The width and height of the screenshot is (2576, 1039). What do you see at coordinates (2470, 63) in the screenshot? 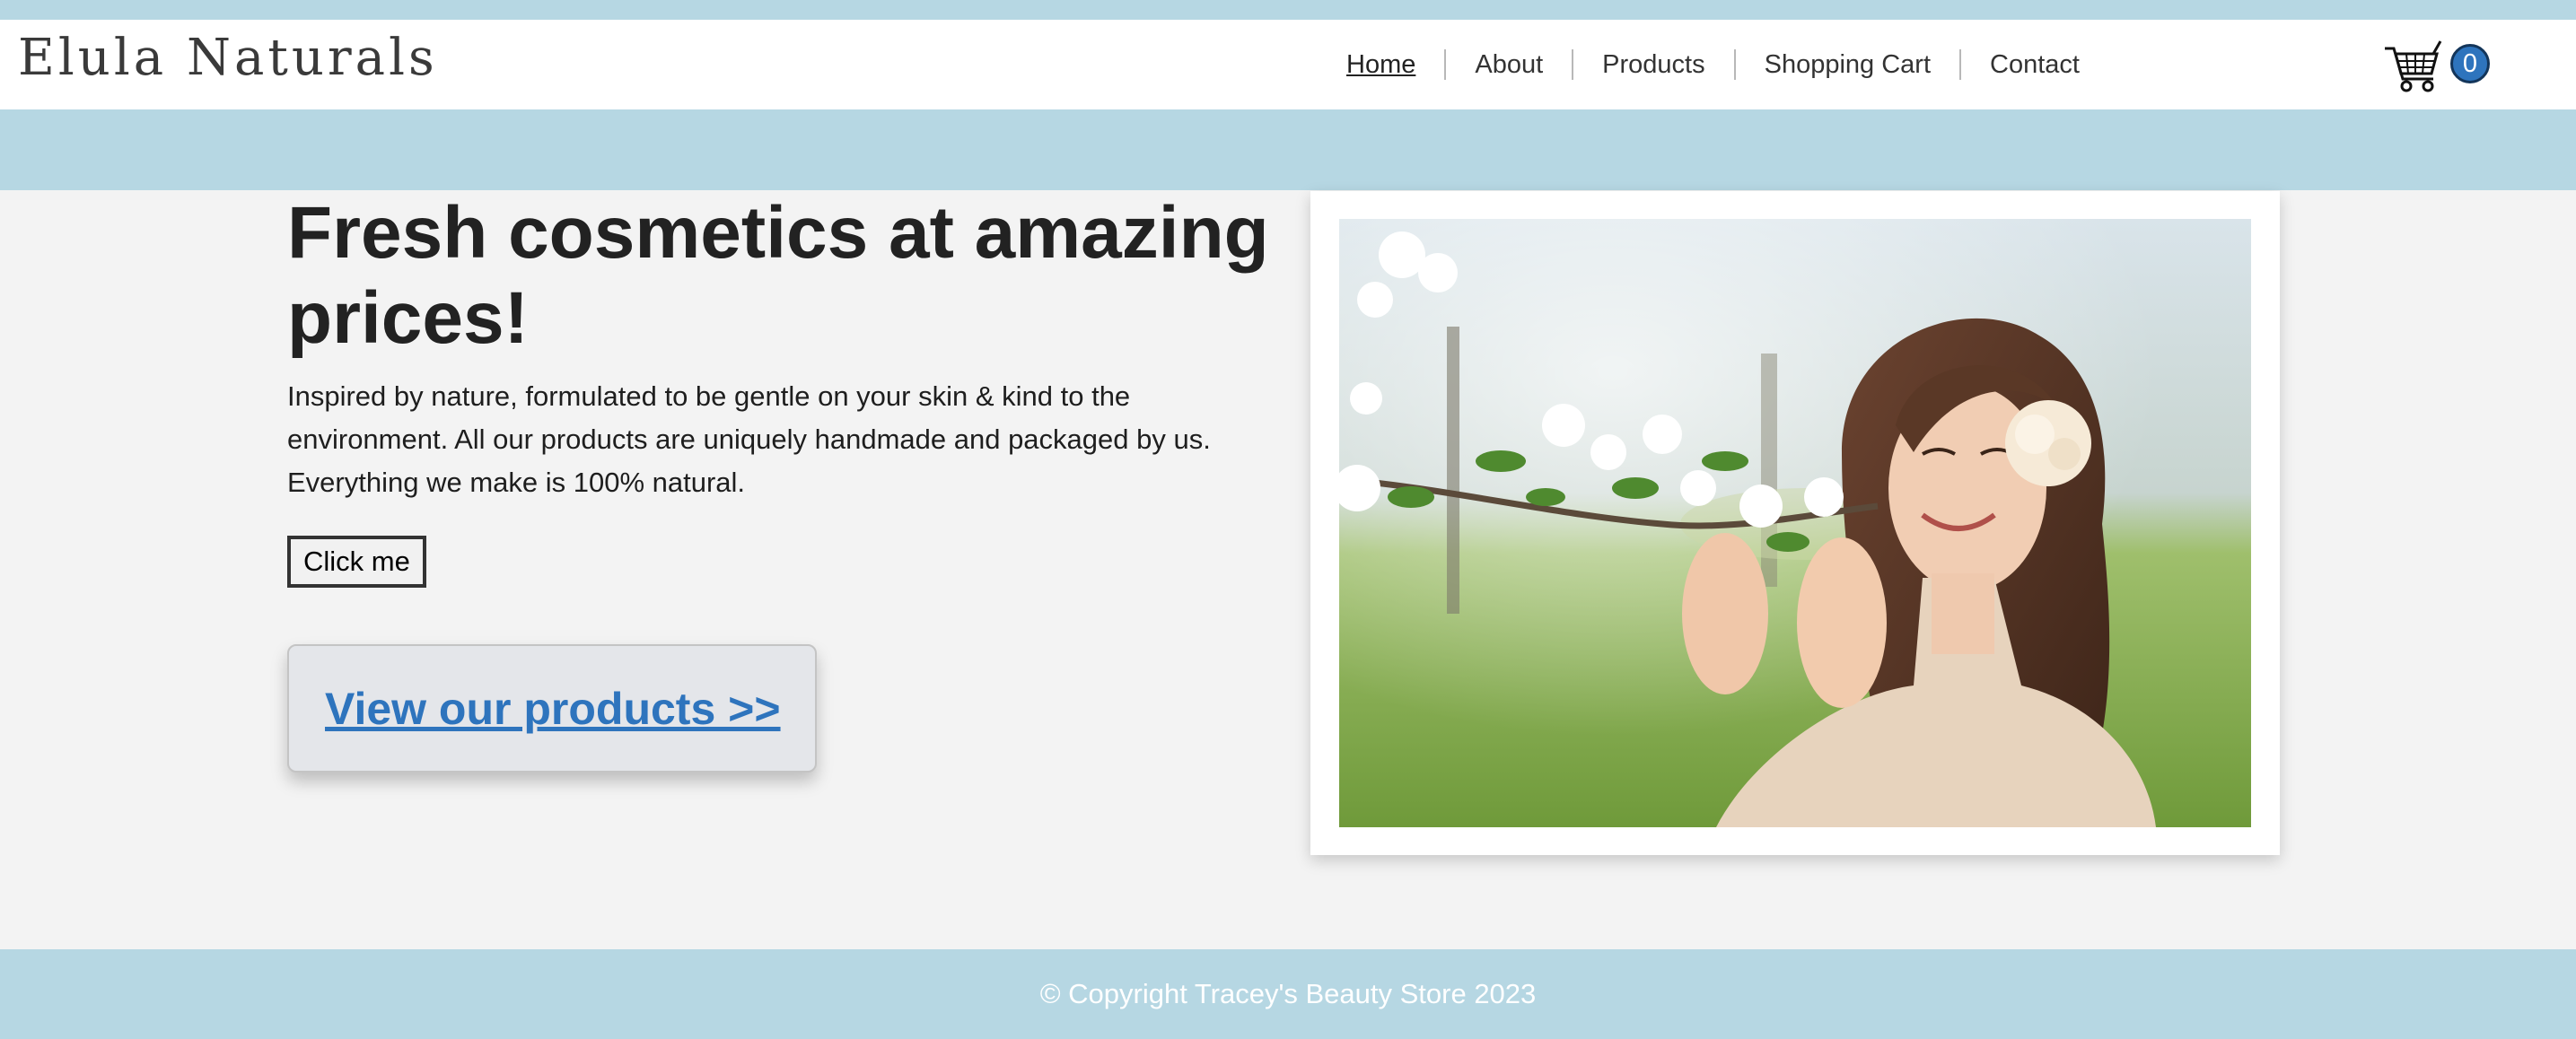
I see `cart-count-badge: 0` at bounding box center [2470, 63].